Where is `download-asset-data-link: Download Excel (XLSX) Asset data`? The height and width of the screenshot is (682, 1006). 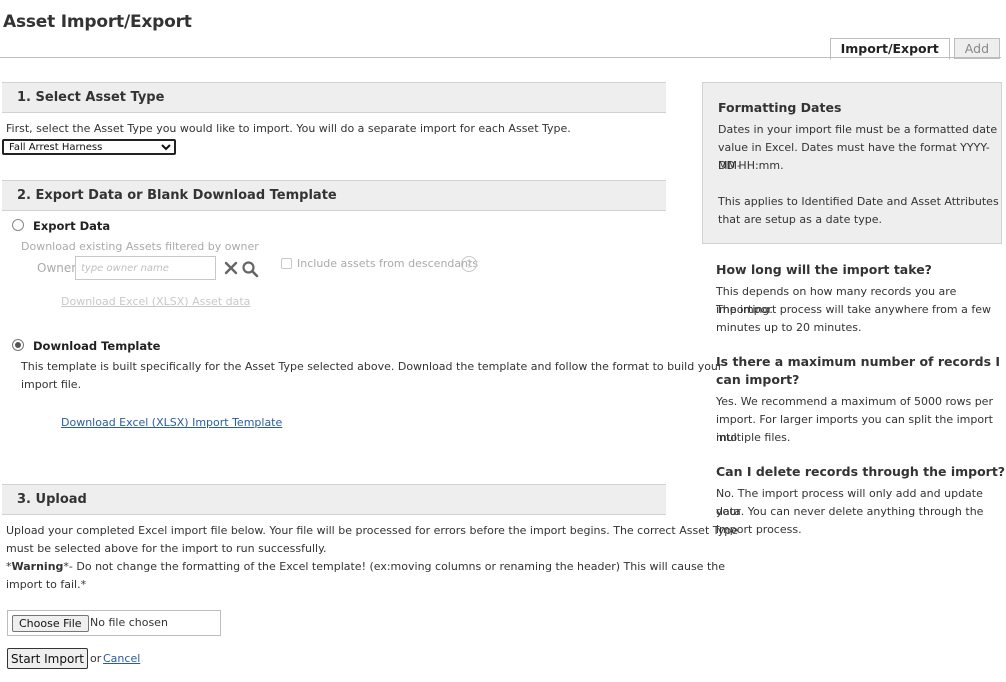
download-asset-data-link: Download Excel (XLSX) Asset data is located at coordinates (156, 301).